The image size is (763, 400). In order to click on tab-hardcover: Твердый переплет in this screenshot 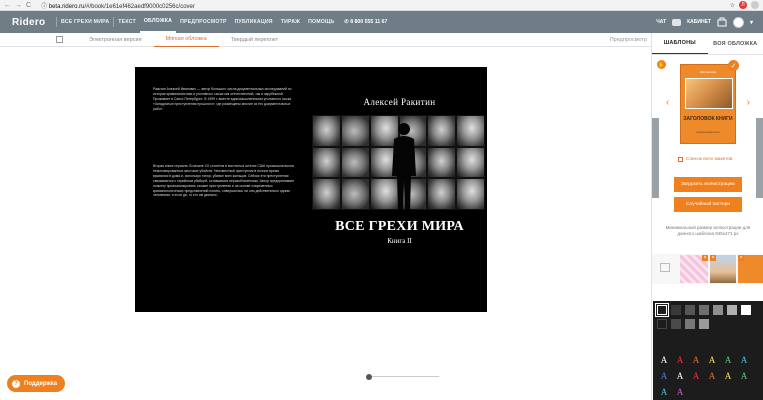, I will do `click(254, 40)`.